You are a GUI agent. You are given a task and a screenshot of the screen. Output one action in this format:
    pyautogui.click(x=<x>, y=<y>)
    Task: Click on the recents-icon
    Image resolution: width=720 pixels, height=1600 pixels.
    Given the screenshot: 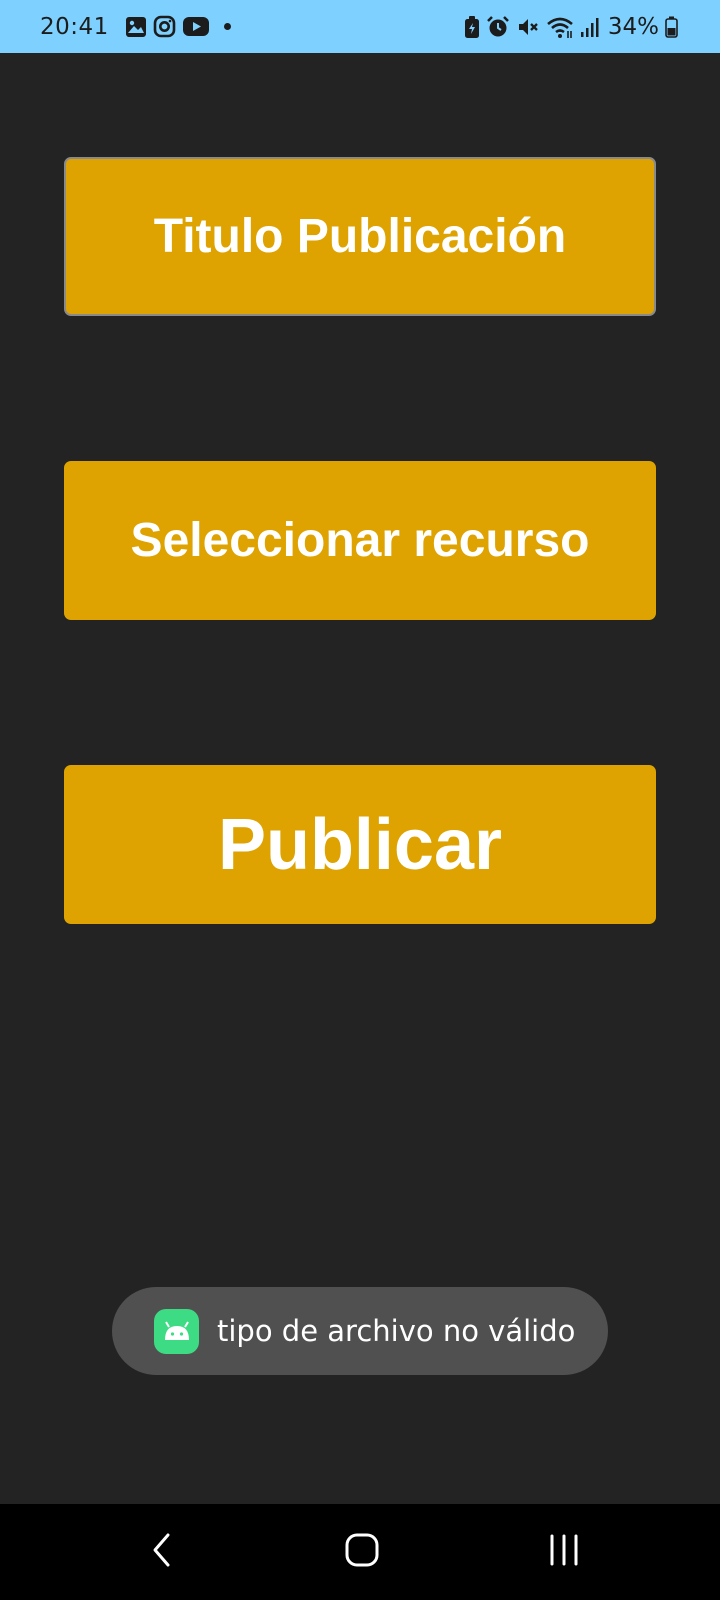 What is the action you would take?
    pyautogui.click(x=564, y=1552)
    